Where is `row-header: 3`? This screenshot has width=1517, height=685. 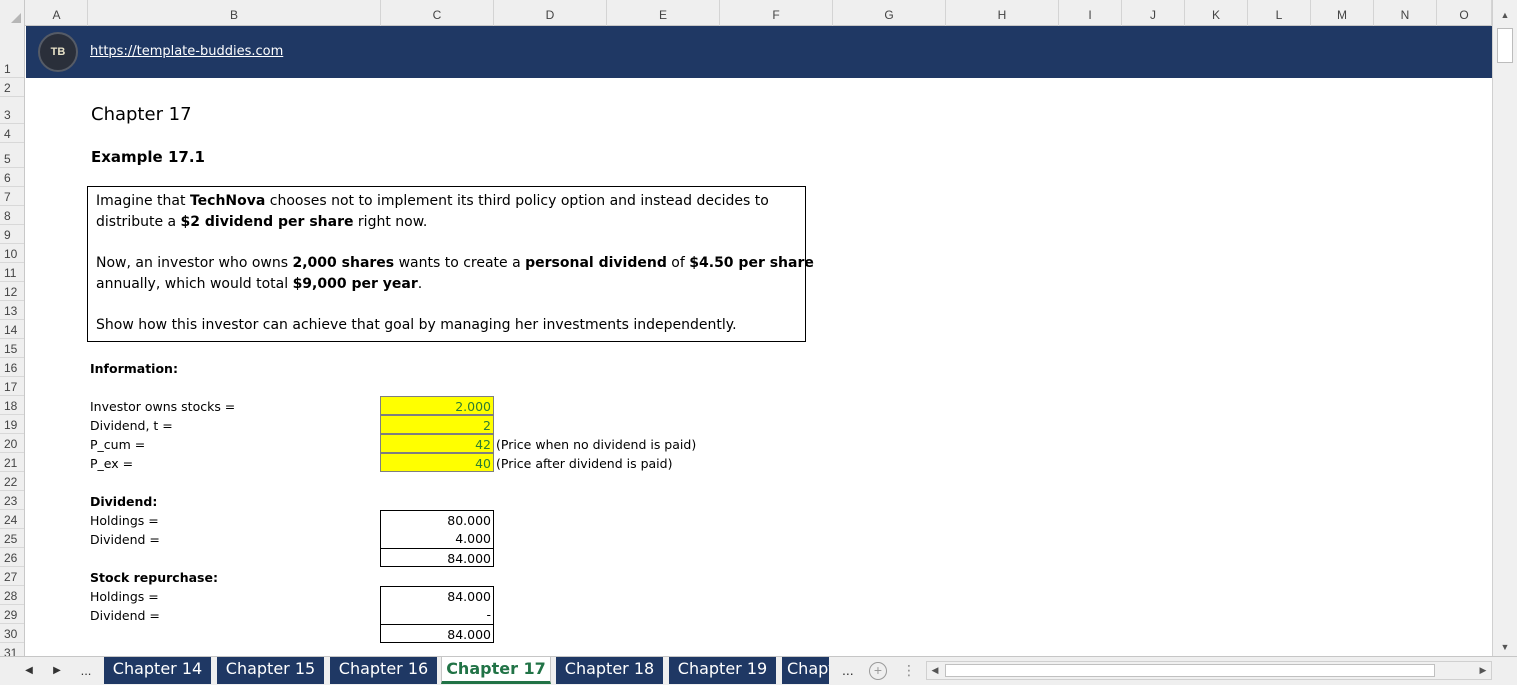
row-header: 3 is located at coordinates (12, 110).